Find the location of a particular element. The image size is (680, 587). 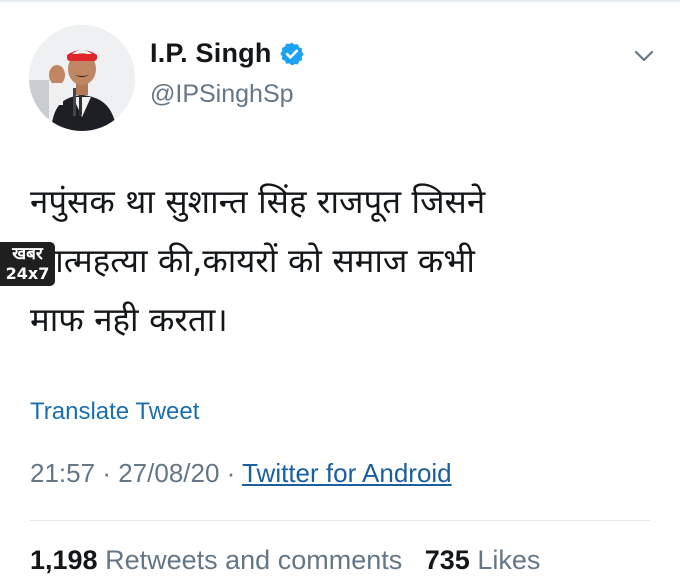

chevron-down-icon is located at coordinates (644, 56).